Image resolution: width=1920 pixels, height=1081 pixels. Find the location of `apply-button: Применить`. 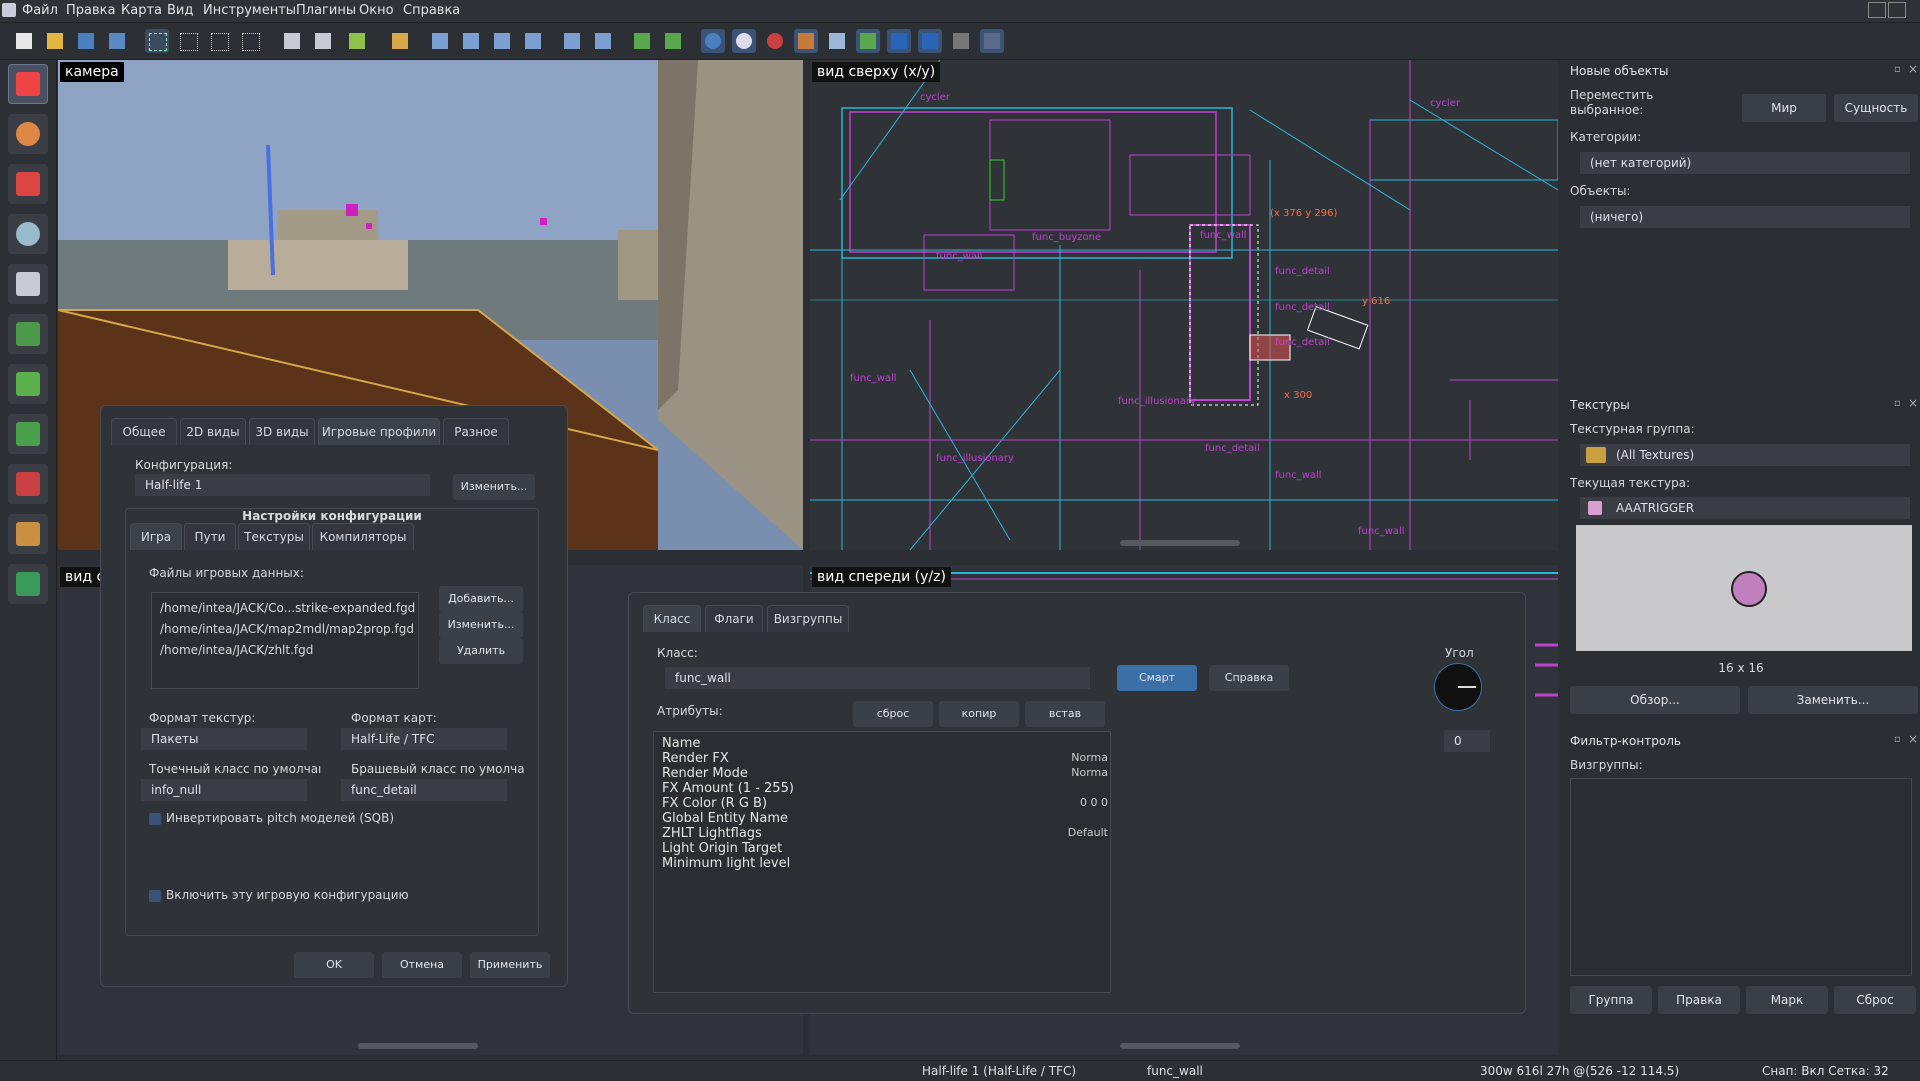

apply-button: Применить is located at coordinates (510, 965).